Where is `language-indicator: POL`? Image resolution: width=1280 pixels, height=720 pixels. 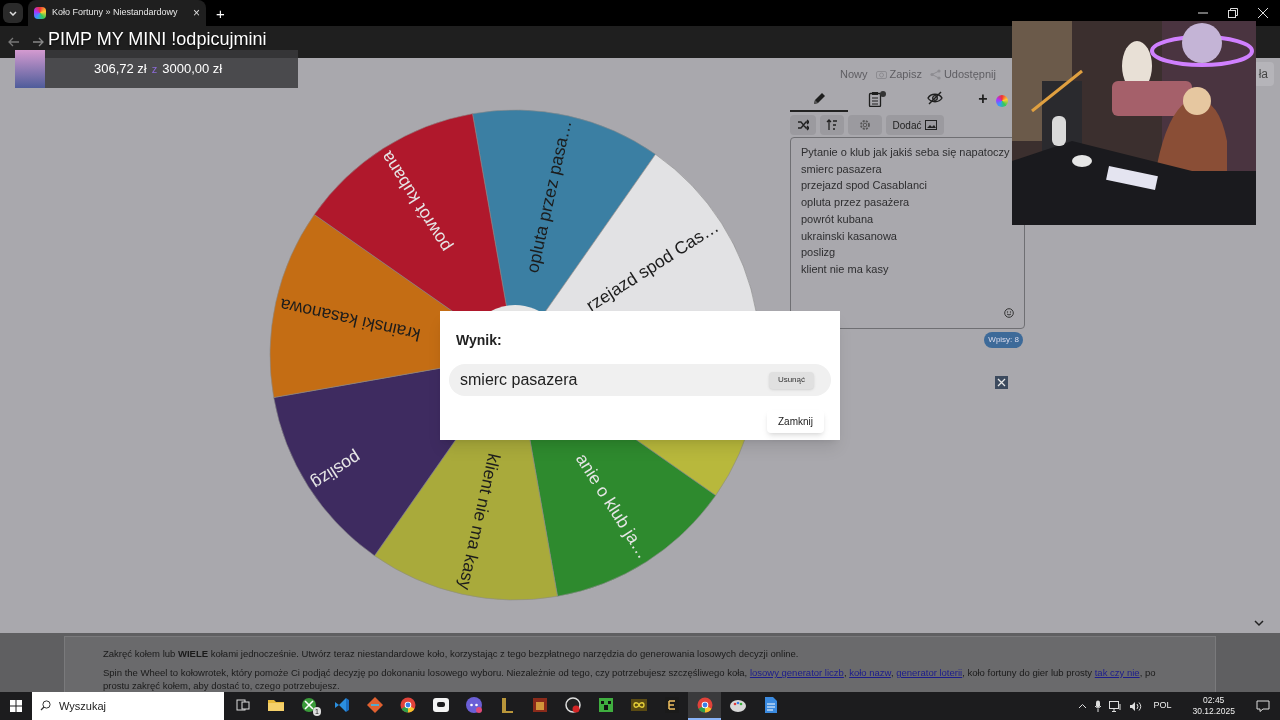
language-indicator: POL is located at coordinates (1162, 706).